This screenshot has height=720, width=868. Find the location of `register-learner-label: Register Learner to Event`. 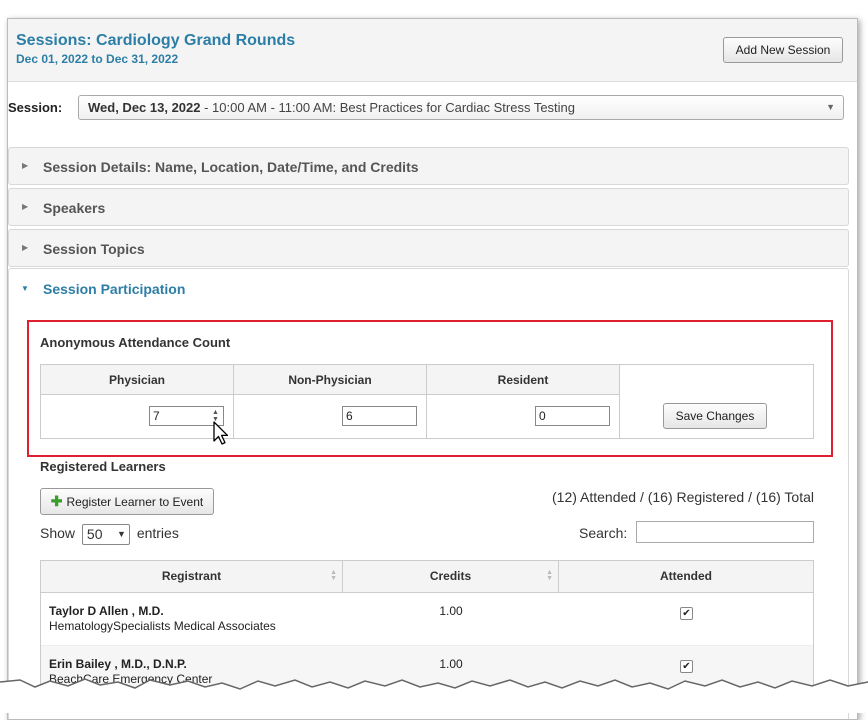

register-learner-label: Register Learner to Event is located at coordinates (135, 502).